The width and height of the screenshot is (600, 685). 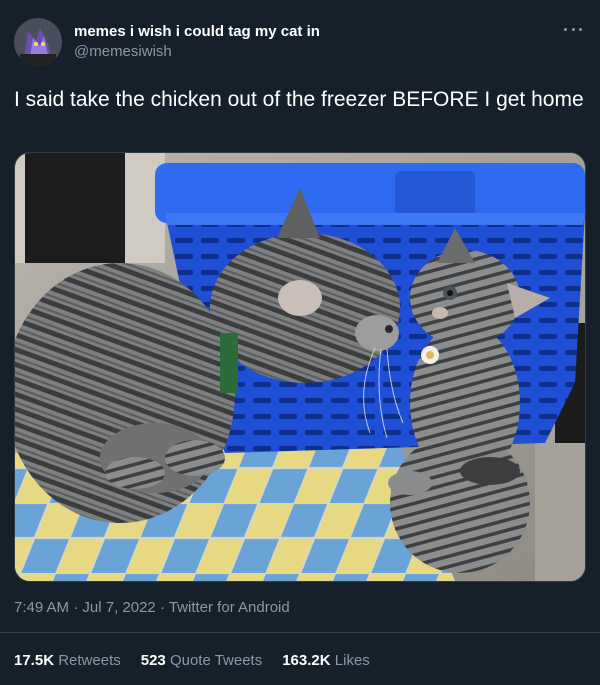 I want to click on author-handle: @memesiwish, so click(x=197, y=52).